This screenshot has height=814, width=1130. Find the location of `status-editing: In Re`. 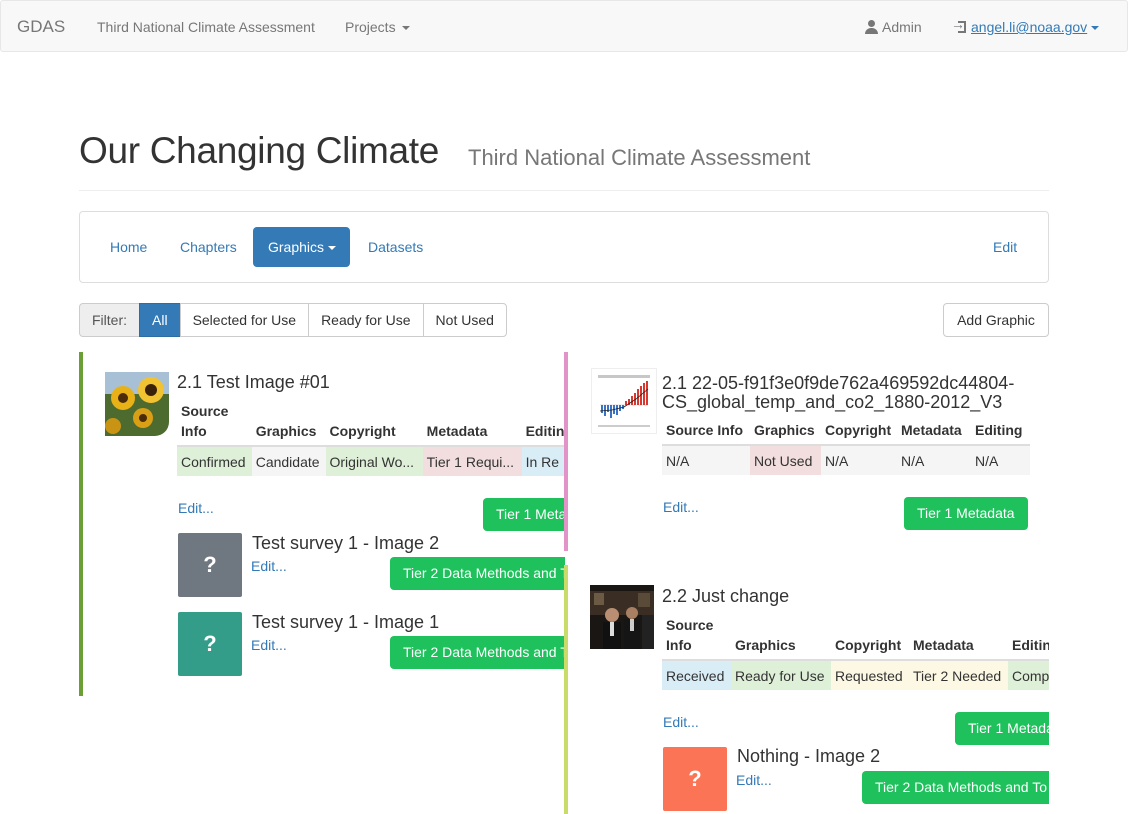

status-editing: In Re is located at coordinates (543, 460).